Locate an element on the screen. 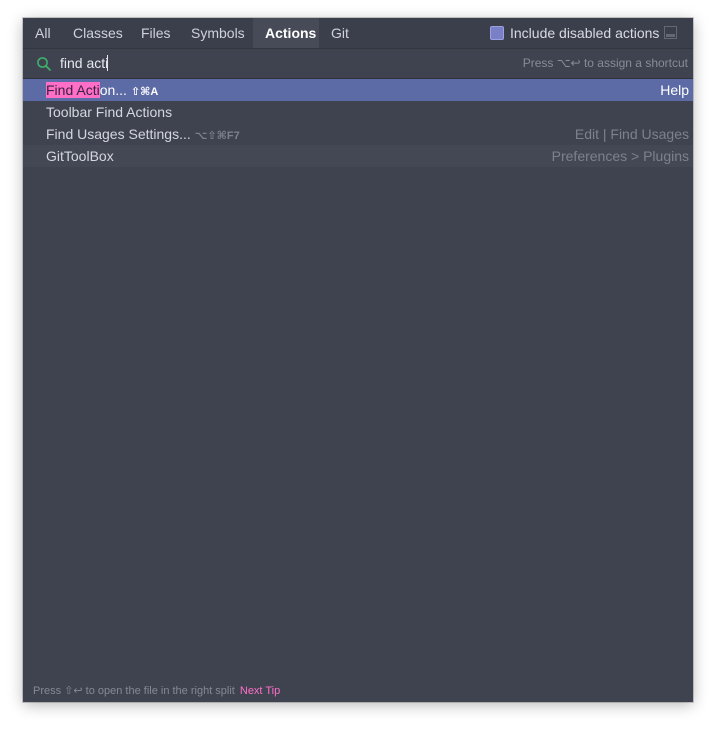 This screenshot has width=716, height=729. tab-classes: Classes is located at coordinates (98, 33).